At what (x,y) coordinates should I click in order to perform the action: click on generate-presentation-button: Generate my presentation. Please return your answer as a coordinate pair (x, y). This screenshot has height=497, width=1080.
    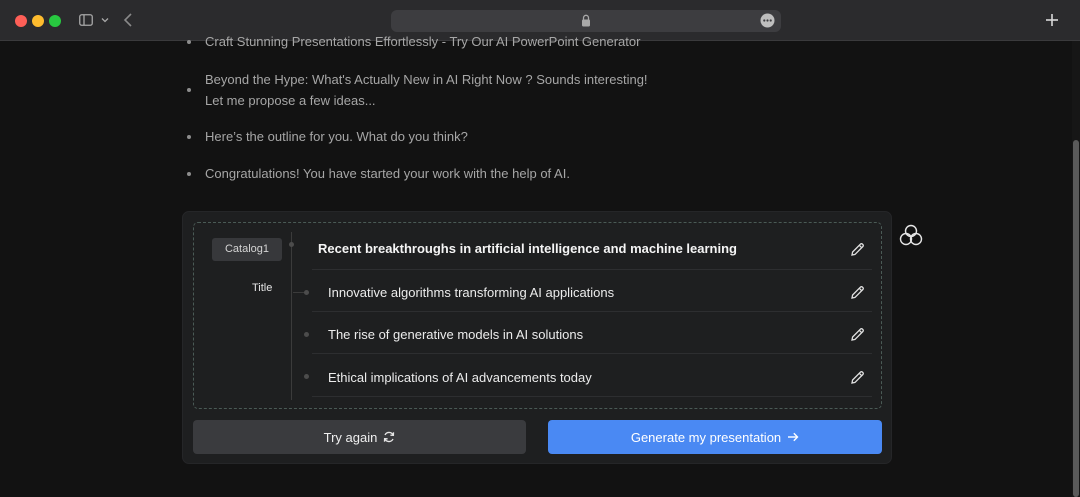
    Looking at the image, I should click on (715, 437).